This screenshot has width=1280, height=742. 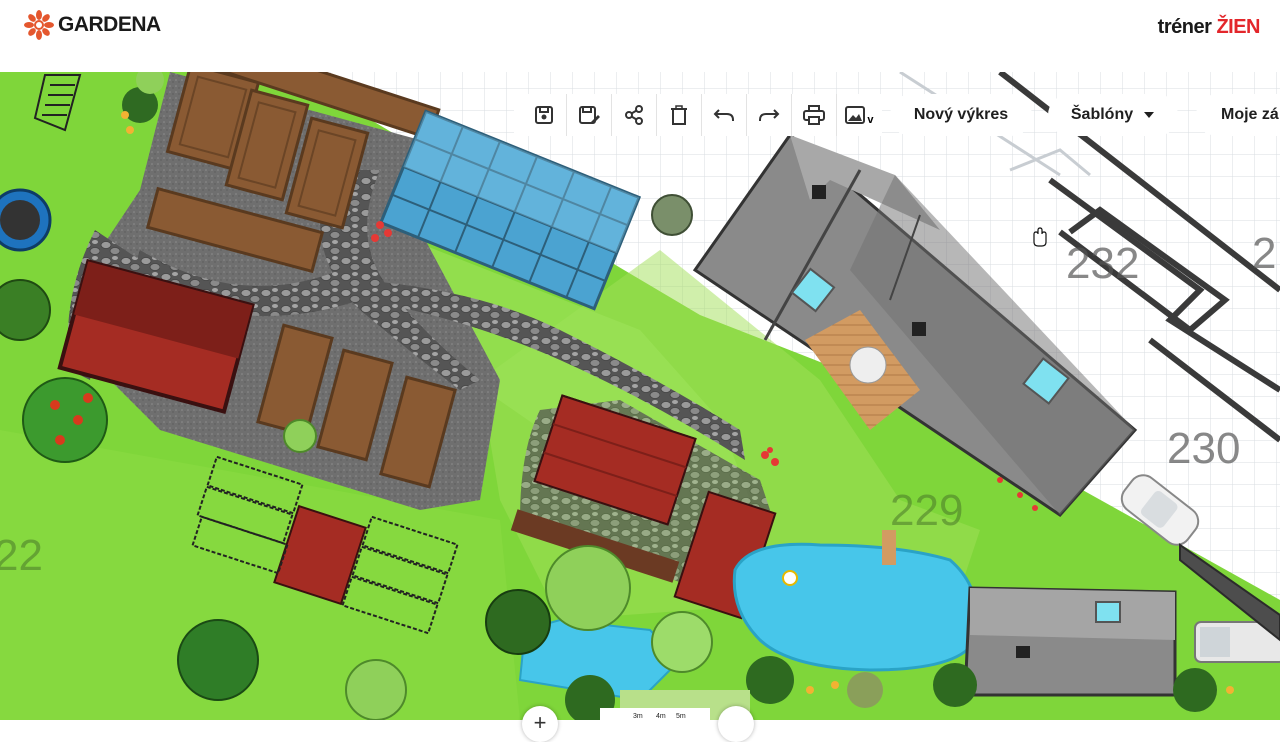 I want to click on svg-text: 2, so click(x=1264, y=253).